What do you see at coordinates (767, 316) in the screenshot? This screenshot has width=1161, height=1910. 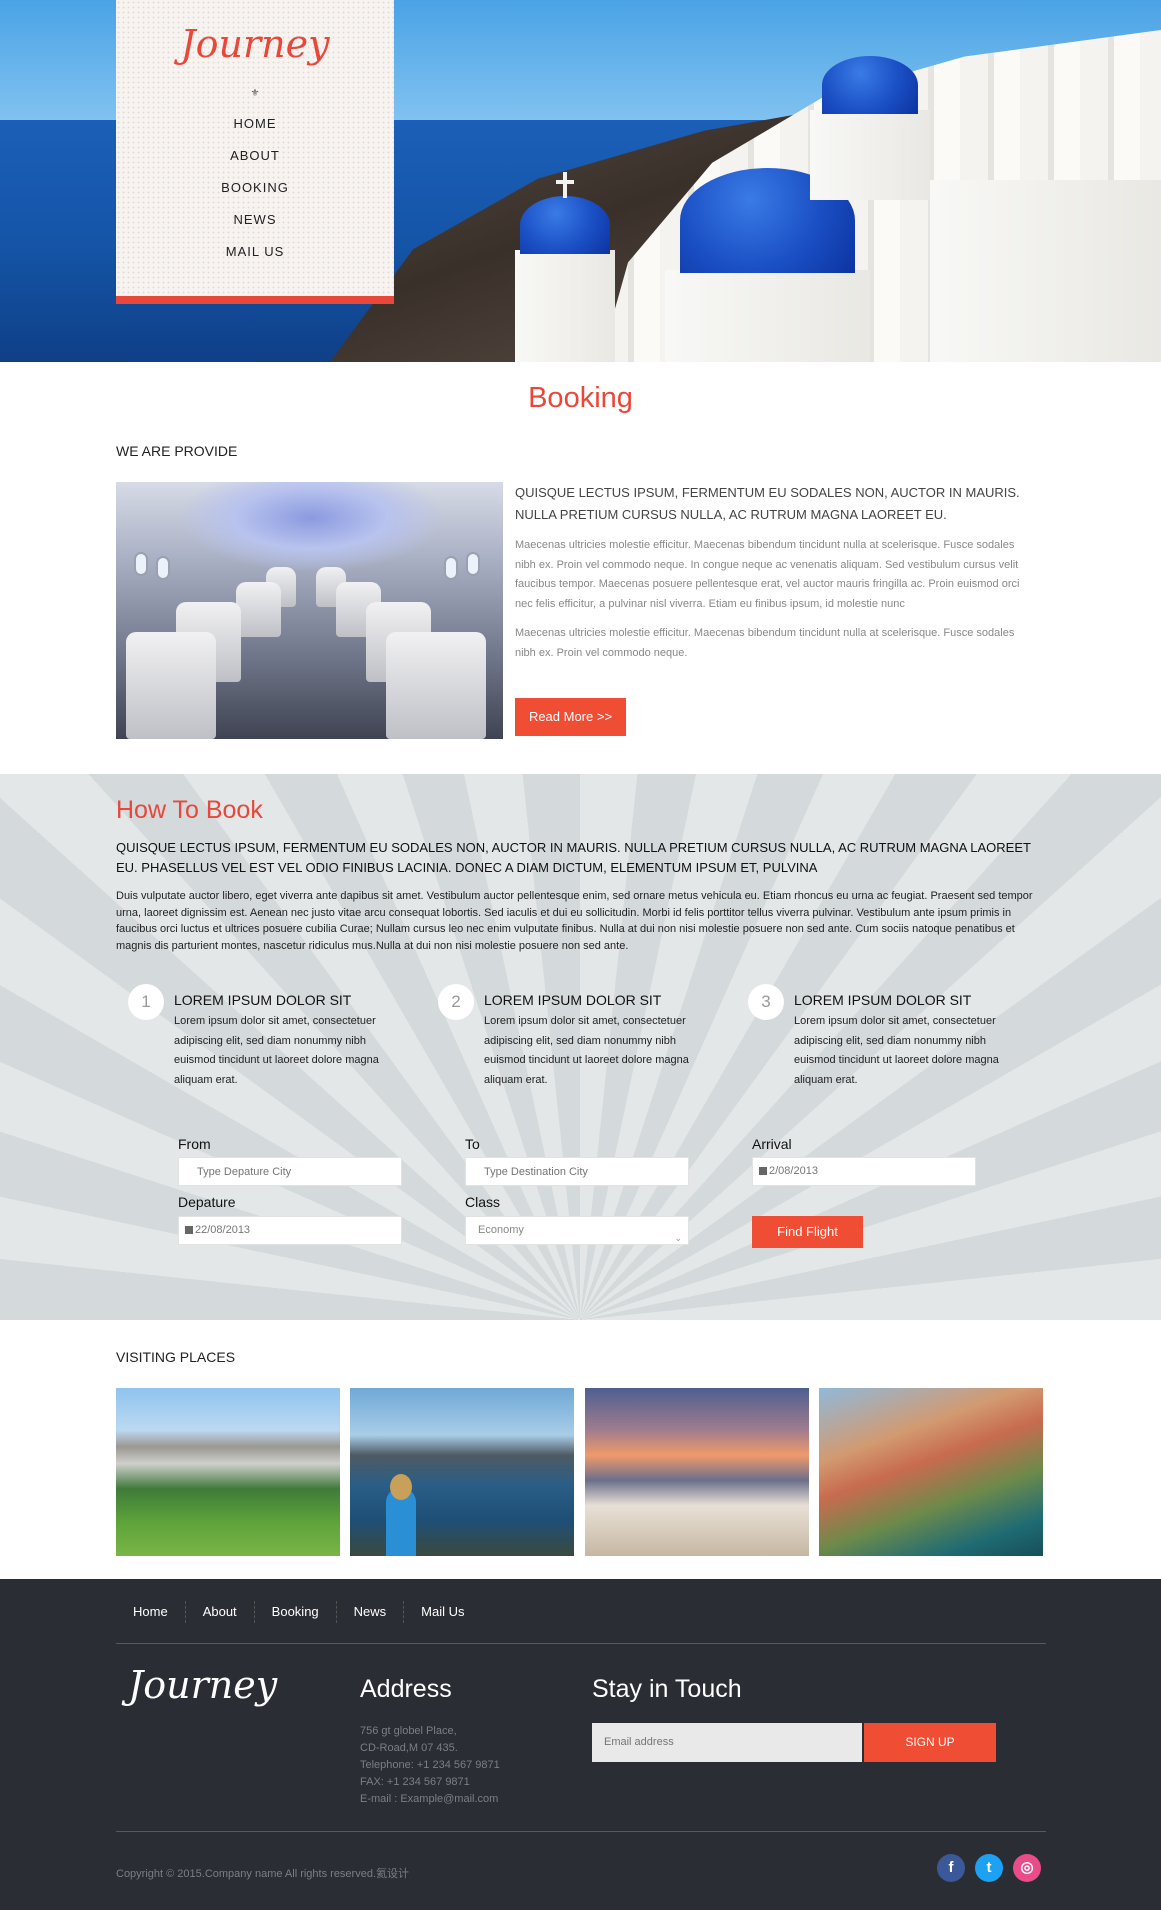 I see `church-big` at bounding box center [767, 316].